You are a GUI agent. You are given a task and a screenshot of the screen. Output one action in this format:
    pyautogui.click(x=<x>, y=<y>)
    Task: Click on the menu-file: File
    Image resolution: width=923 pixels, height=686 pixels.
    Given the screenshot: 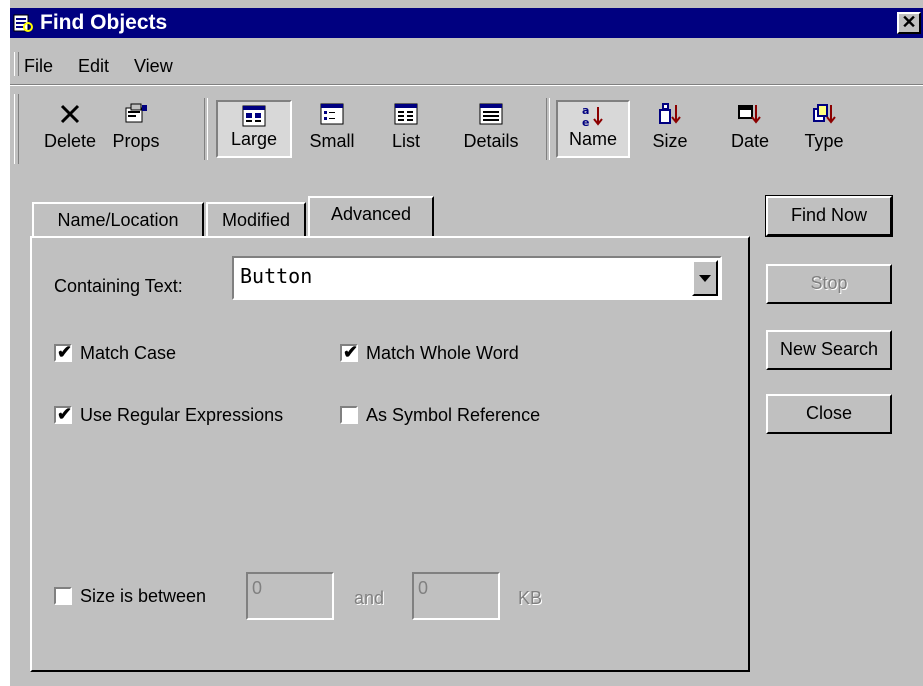 What is the action you would take?
    pyautogui.click(x=38, y=66)
    